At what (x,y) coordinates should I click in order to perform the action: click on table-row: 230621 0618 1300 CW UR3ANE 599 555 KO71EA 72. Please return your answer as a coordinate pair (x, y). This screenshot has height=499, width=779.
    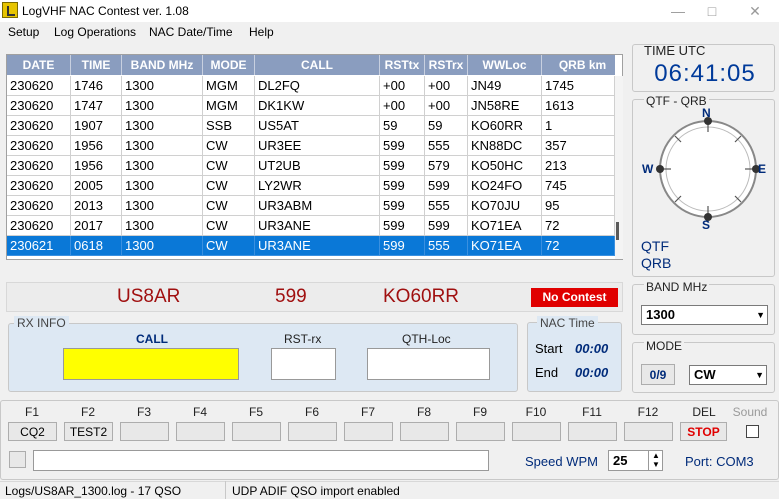
    Looking at the image, I should click on (311, 246).